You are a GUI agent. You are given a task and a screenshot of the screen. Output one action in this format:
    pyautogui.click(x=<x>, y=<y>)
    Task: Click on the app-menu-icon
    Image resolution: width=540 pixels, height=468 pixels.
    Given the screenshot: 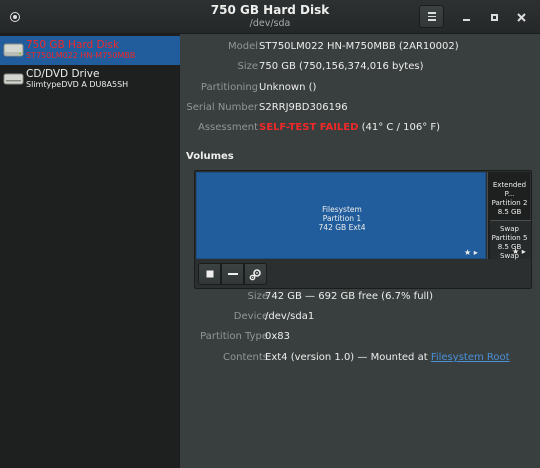 What is the action you would take?
    pyautogui.click(x=15, y=17)
    